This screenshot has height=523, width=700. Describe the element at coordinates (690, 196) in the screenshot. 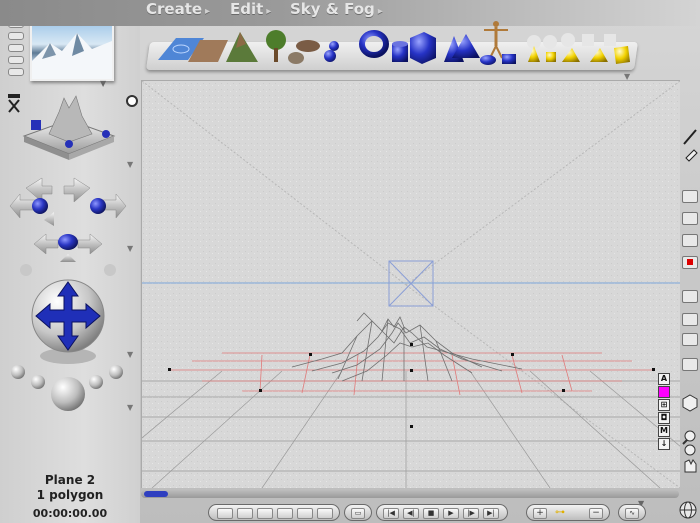

I see `object-tool-icon` at that location.